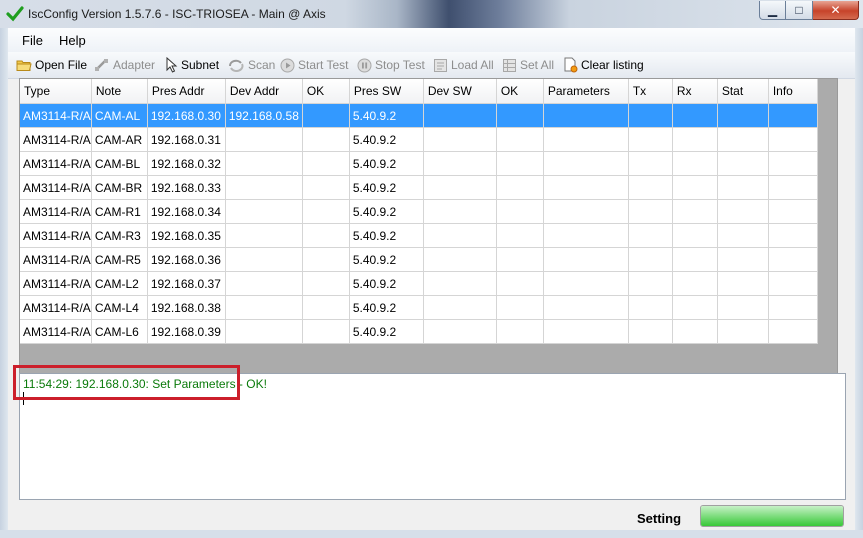  What do you see at coordinates (119, 283) in the screenshot?
I see `table-cell: CAM-L2` at bounding box center [119, 283].